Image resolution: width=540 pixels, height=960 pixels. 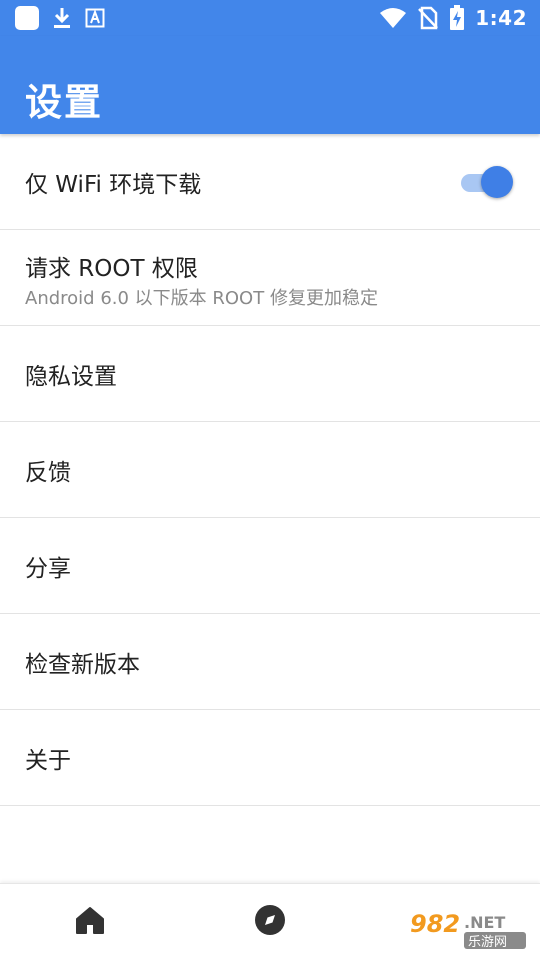 What do you see at coordinates (82, 664) in the screenshot?
I see `setting-title: 检查新版本` at bounding box center [82, 664].